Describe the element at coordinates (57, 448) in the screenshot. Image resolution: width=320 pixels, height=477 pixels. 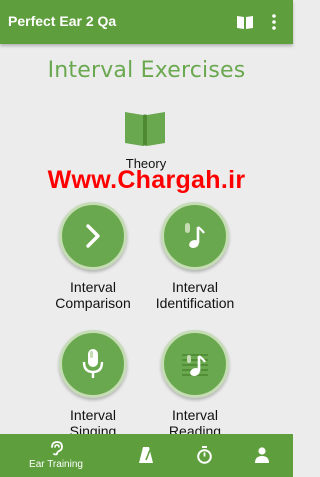
I see `ear-icon` at that location.